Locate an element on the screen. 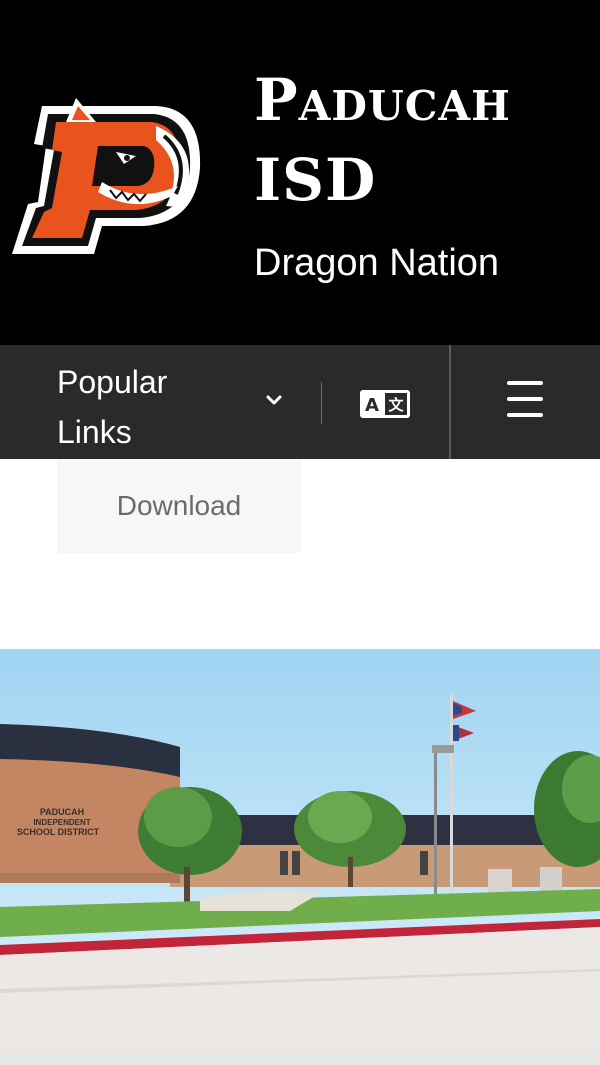  hamburger-menu-icon is located at coordinates (526, 402).